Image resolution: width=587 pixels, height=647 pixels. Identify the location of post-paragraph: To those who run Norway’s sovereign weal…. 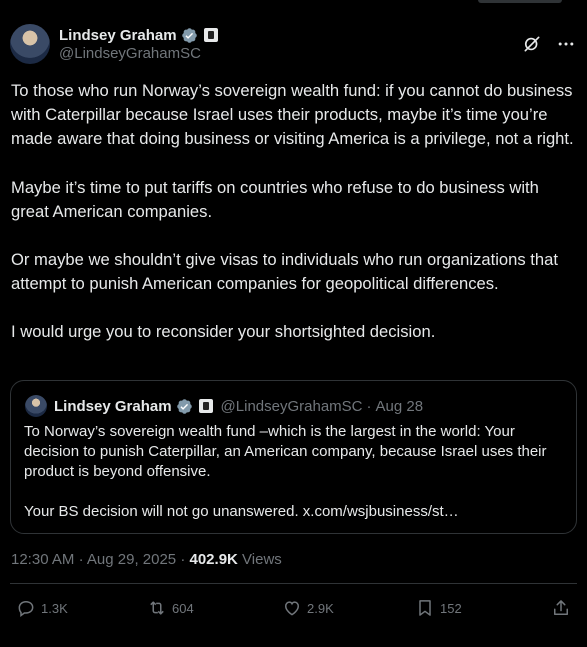
(292, 115).